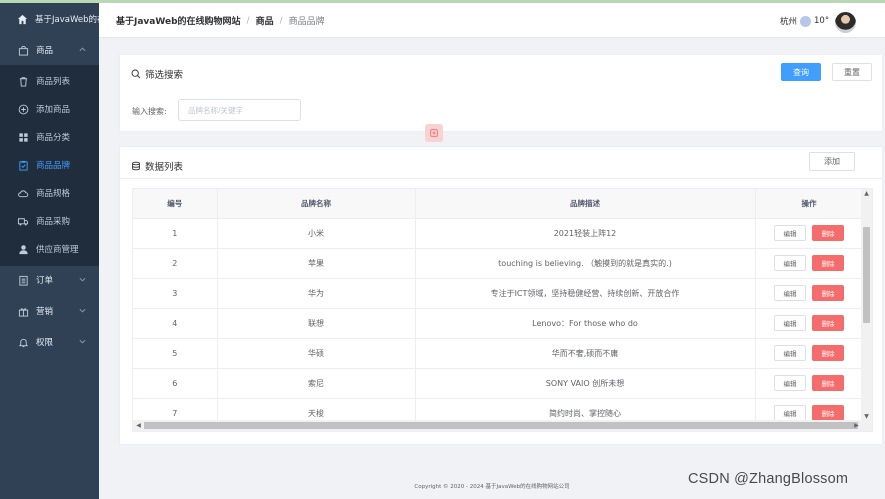  Describe the element at coordinates (801, 72) in the screenshot. I see `search-button: 查询` at that location.